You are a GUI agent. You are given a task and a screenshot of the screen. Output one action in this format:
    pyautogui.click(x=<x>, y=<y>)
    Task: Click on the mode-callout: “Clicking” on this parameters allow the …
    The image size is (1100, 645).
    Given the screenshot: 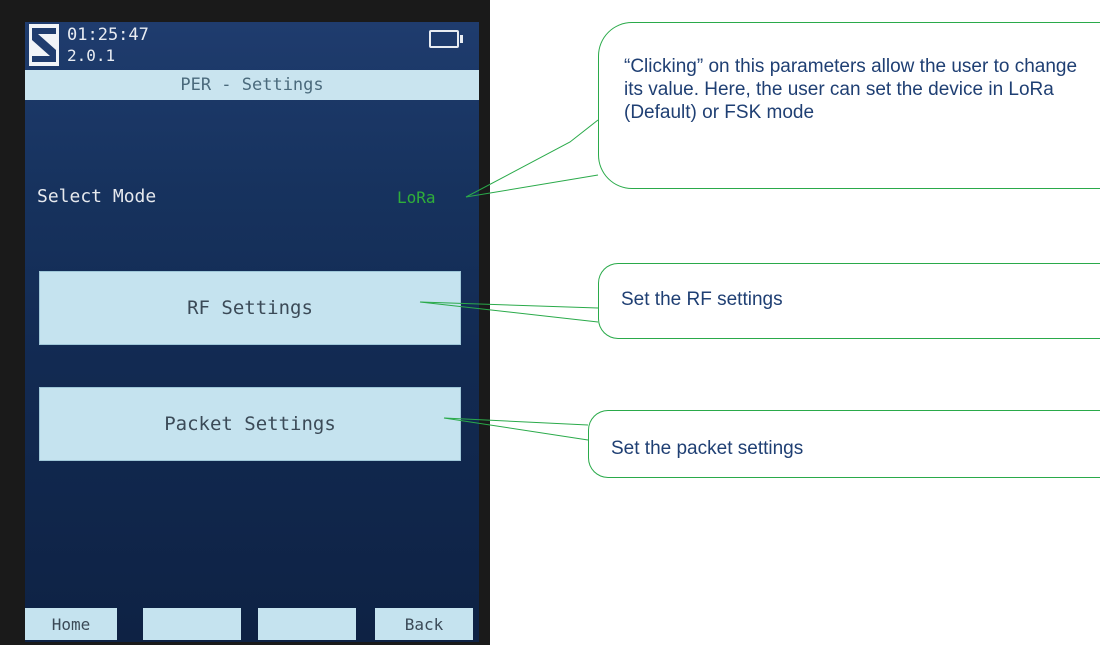 What is the action you would take?
    pyautogui.click(x=849, y=105)
    